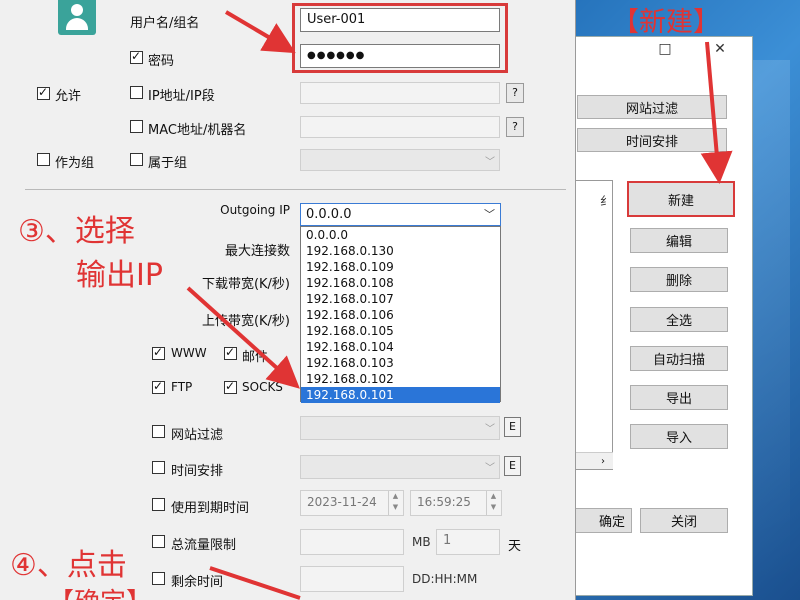  I want to click on new-annotation: 【新建】, so click(666, 22).